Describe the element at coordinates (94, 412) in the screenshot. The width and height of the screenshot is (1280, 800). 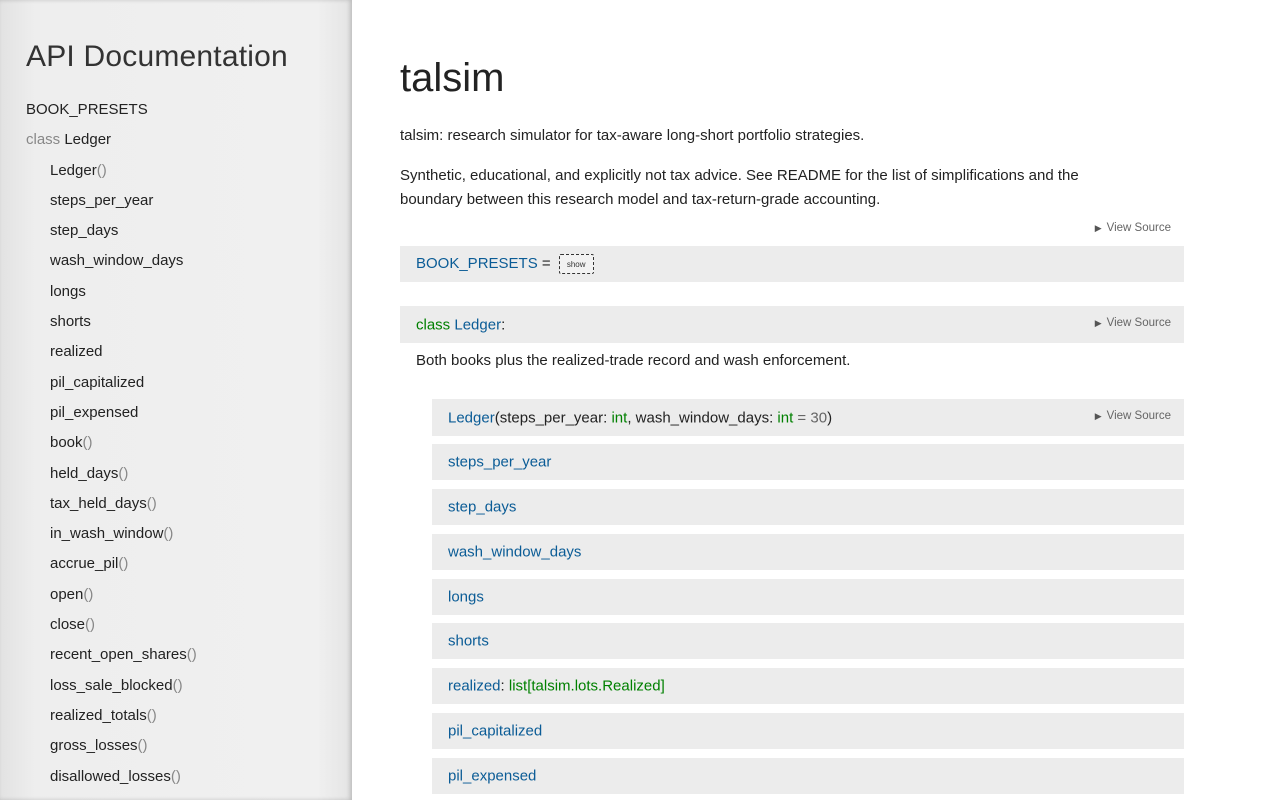
I see `sidebar-item-label: pil_expensed` at that location.